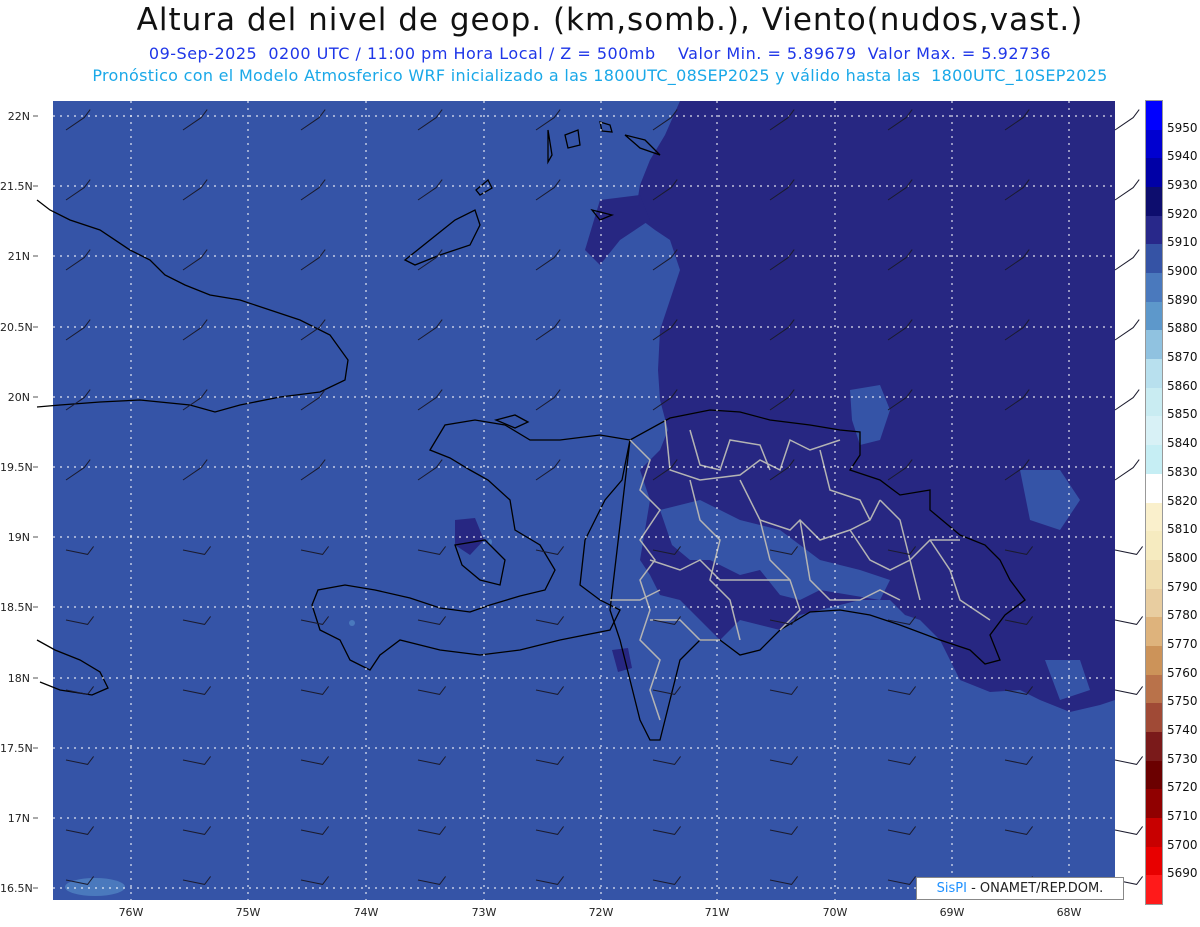 Image resolution: width=1200 pixels, height=927 pixels. What do you see at coordinates (835, 912) in the screenshot?
I see `lon-label: 70W` at bounding box center [835, 912].